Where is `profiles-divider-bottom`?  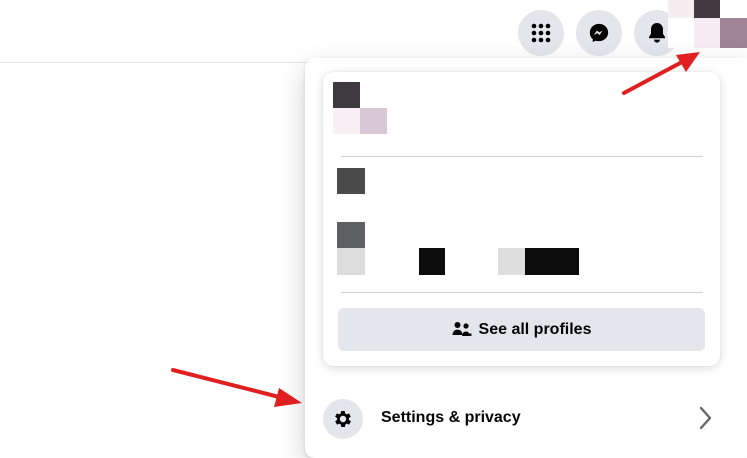 profiles-divider-bottom is located at coordinates (522, 292).